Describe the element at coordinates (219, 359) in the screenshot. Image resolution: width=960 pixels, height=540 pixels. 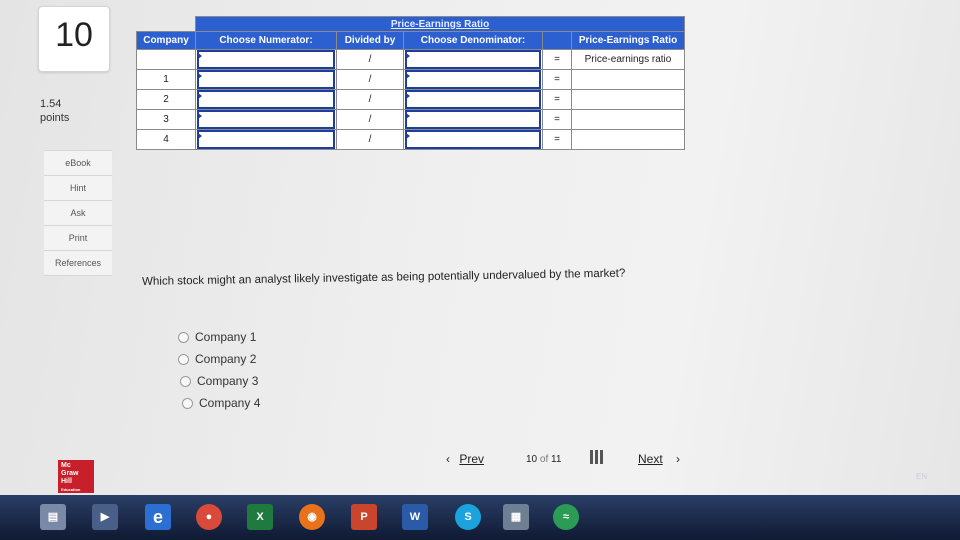
I see `option-company-2: Company 2` at that location.